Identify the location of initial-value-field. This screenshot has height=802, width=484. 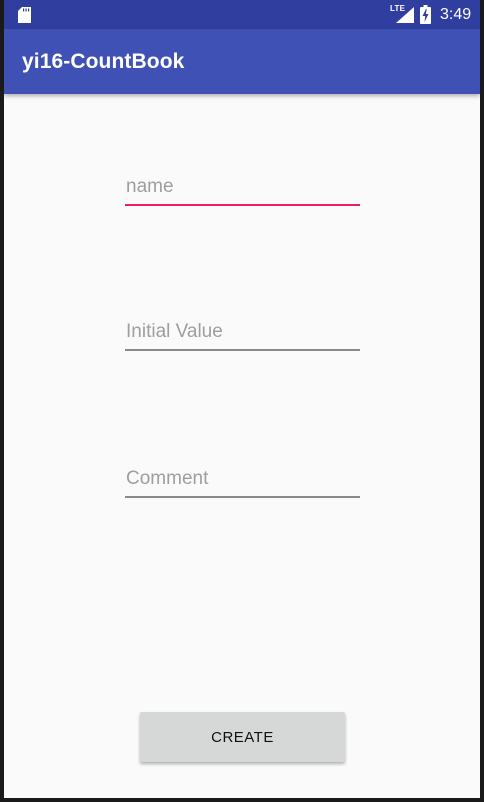
(243, 333).